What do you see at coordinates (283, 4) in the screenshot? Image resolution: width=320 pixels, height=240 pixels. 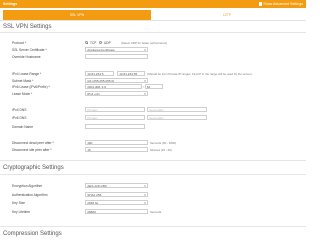 I see `show-advanced-label: Show Advanced Settings` at bounding box center [283, 4].